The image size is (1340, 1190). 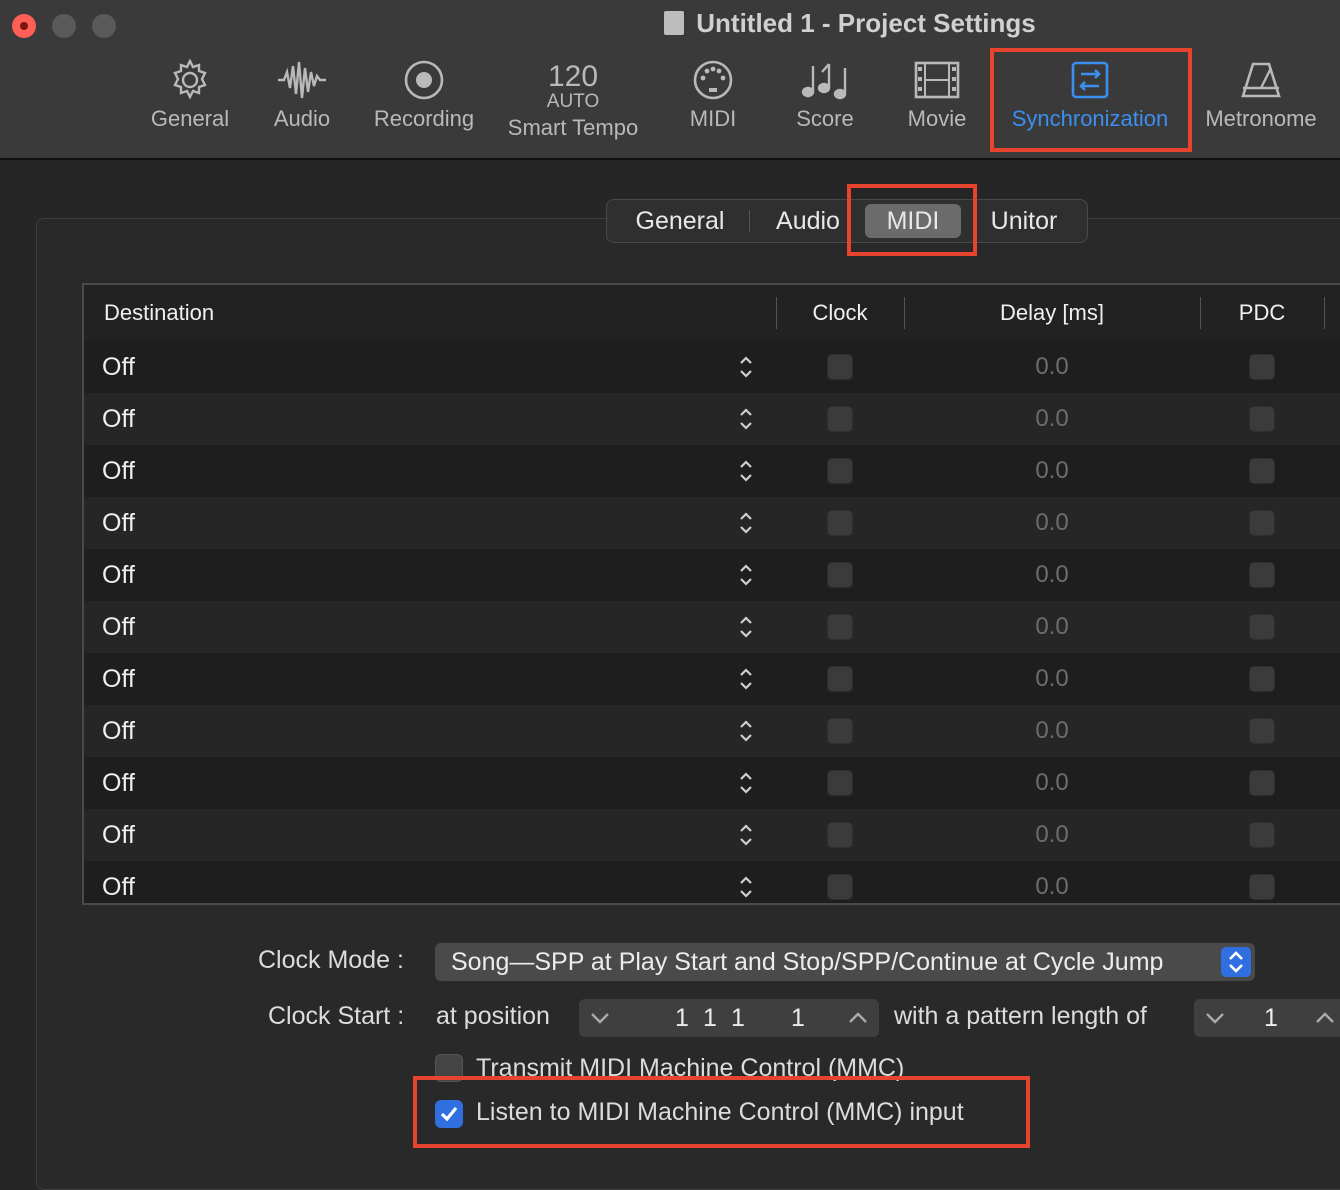 What do you see at coordinates (840, 313) in the screenshot?
I see `column-header-clock: Clock` at bounding box center [840, 313].